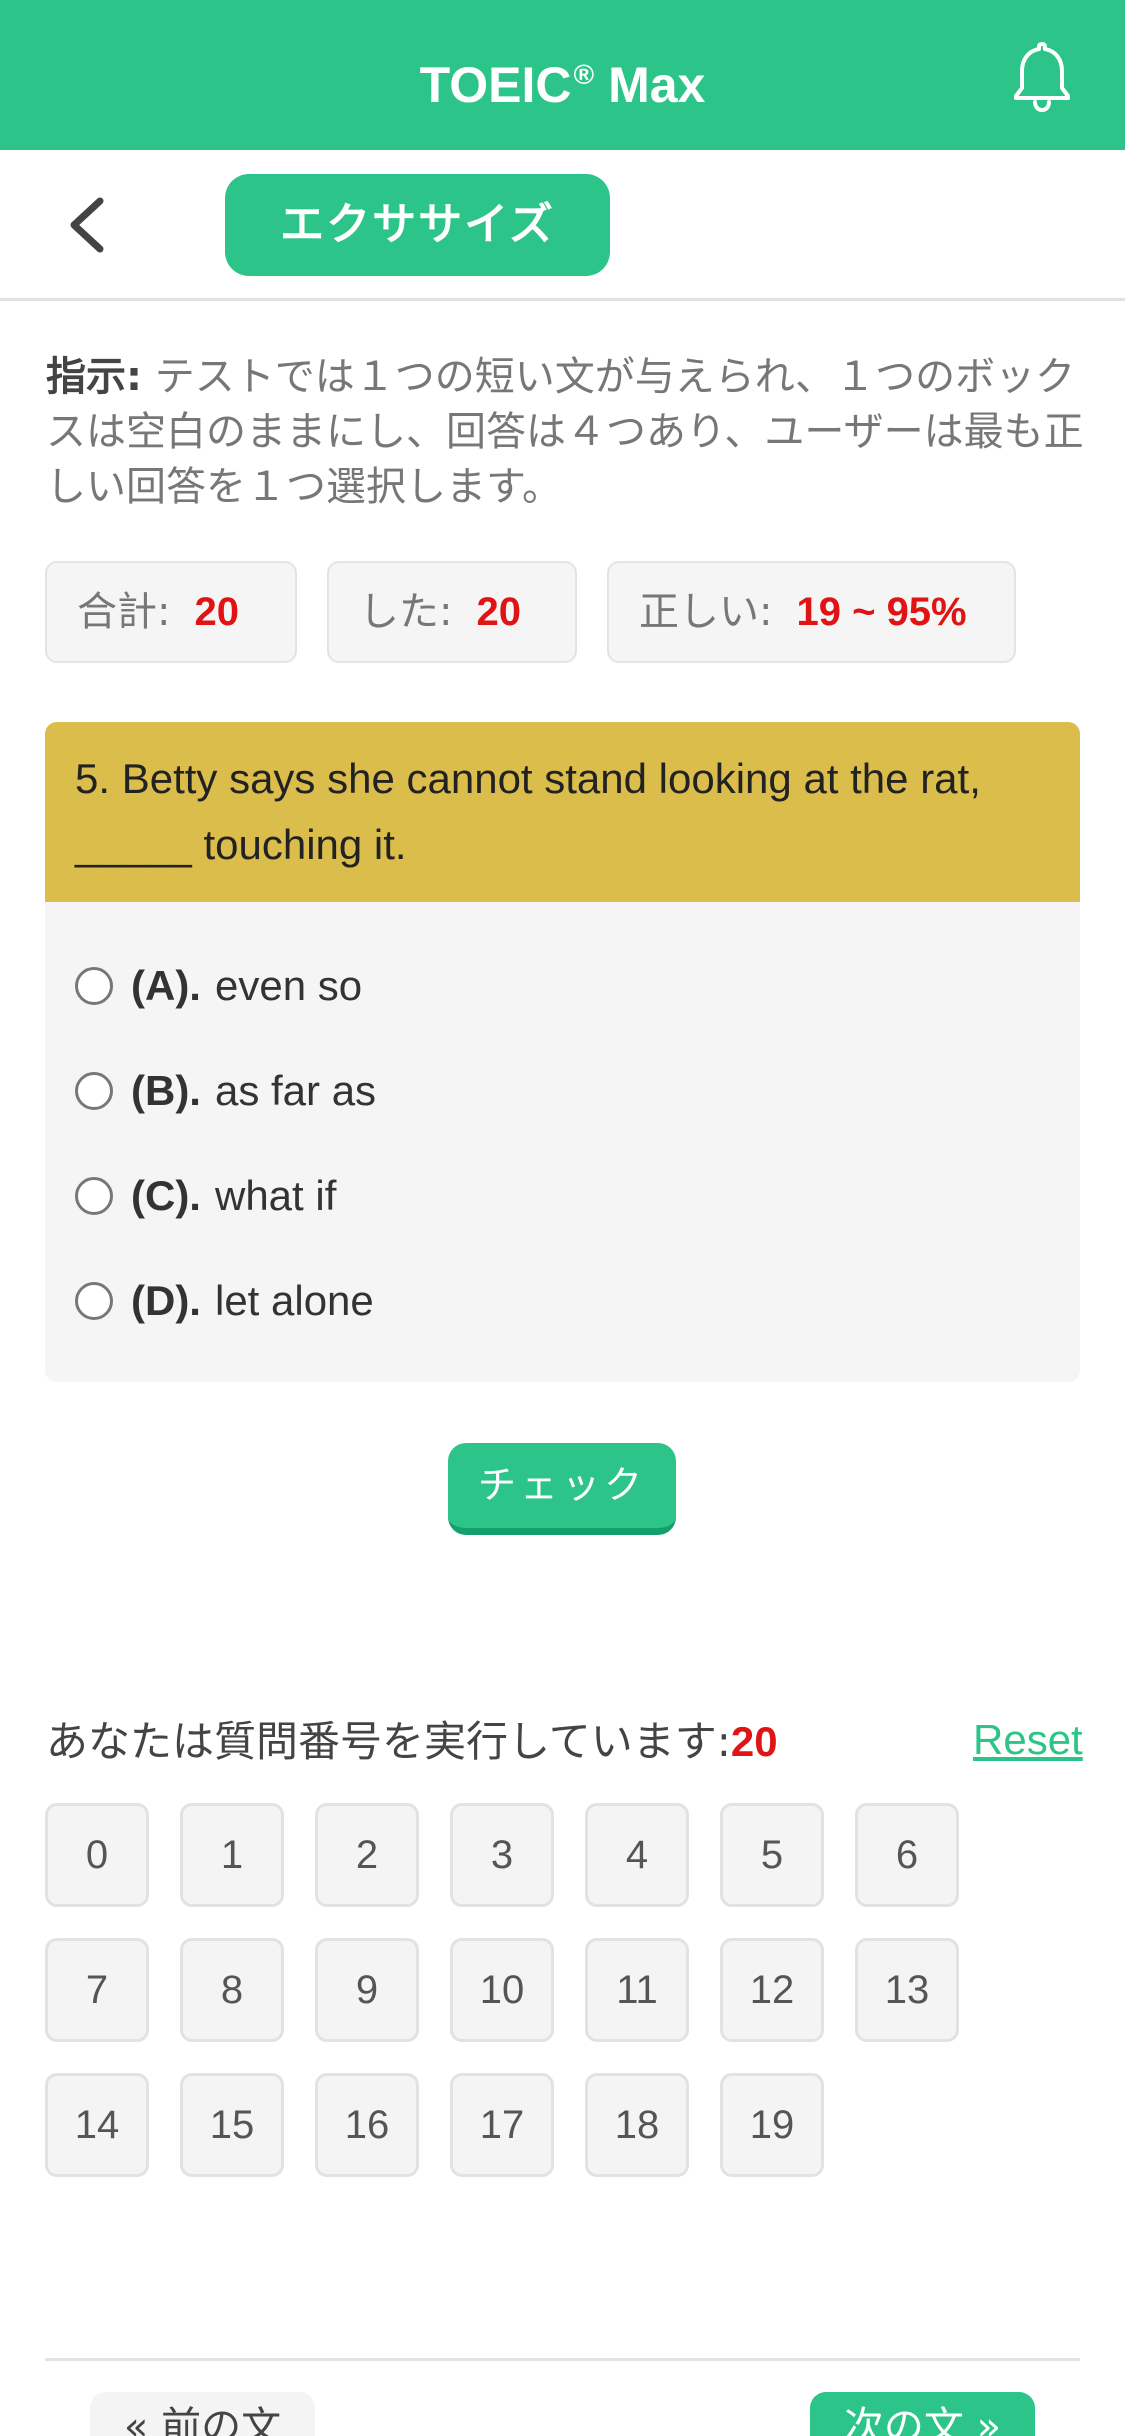  What do you see at coordinates (97, 2125) in the screenshot?
I see `question-number-button: 14` at bounding box center [97, 2125].